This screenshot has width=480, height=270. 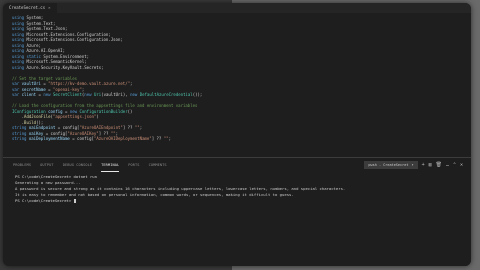 I want to click on editor-tabbar: CreateSecret.cs ✕, so click(x=237, y=8).